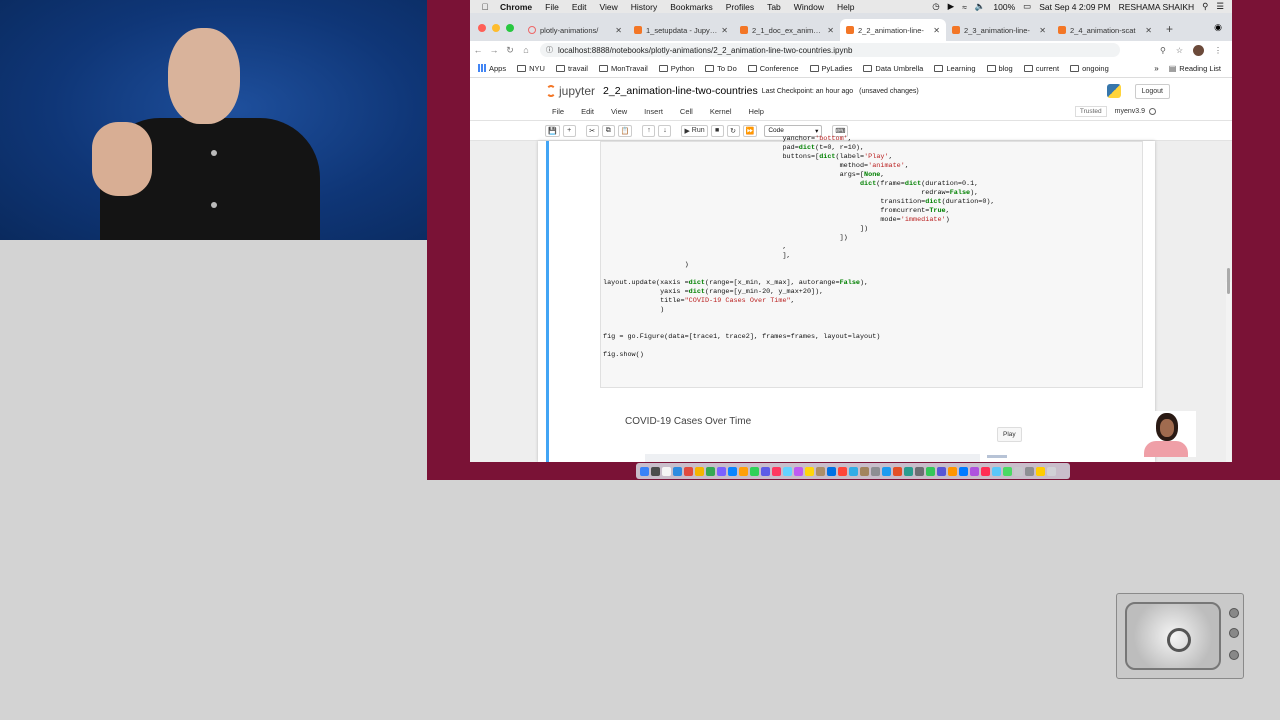  I want to click on minimize-window-icon, so click(496, 28).